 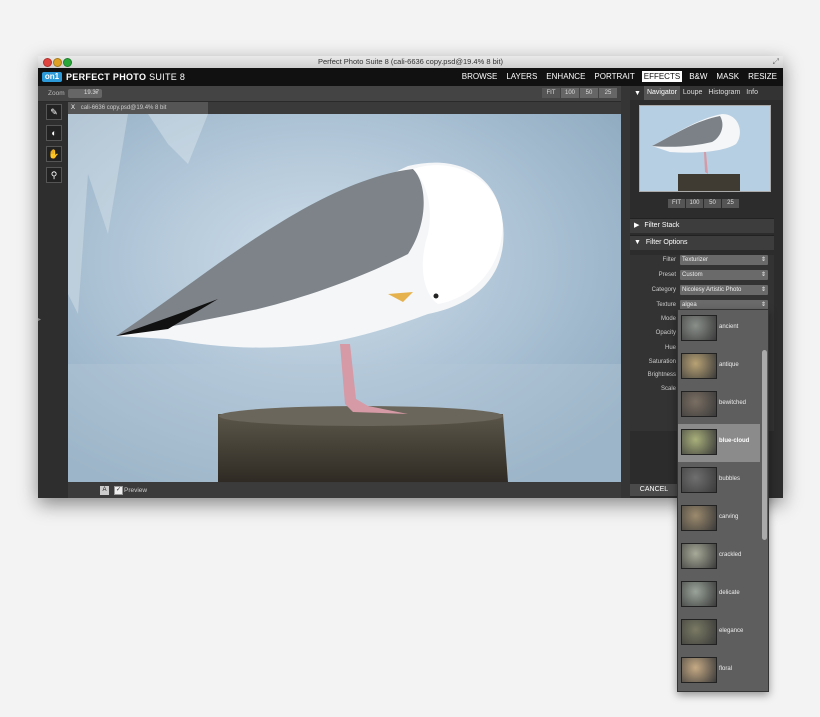 What do you see at coordinates (776, 62) in the screenshot?
I see `fullscreen-icon: ⤢` at bounding box center [776, 62].